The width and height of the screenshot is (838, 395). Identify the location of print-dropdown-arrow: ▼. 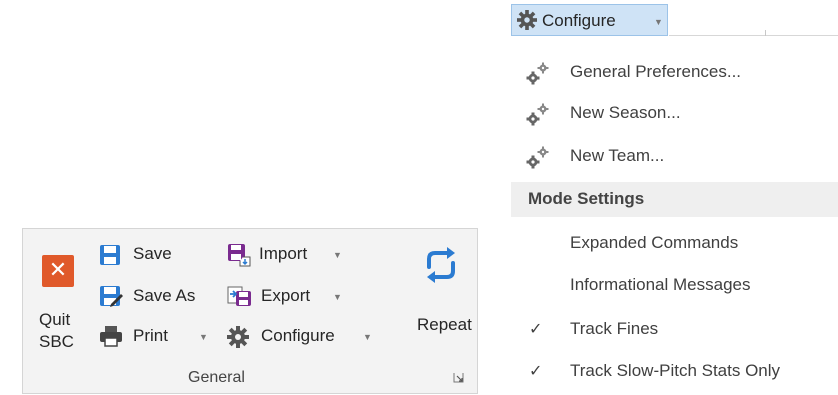
(203, 337).